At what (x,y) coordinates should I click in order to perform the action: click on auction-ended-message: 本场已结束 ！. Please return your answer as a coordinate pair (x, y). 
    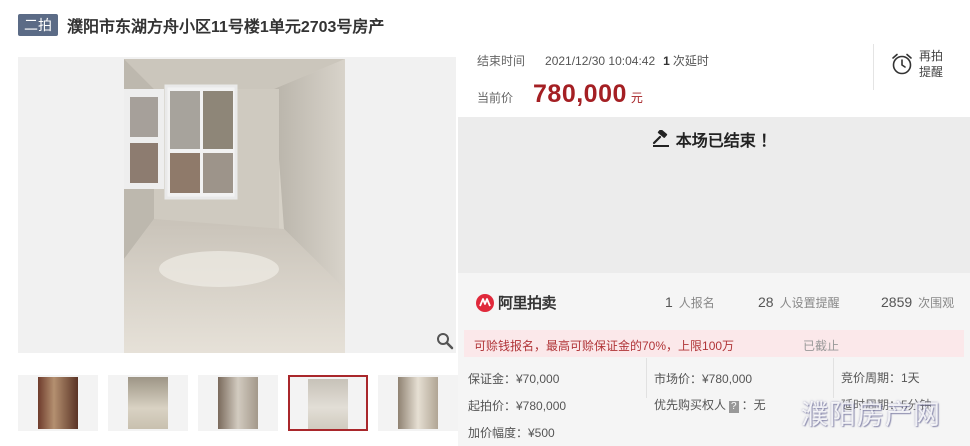
    Looking at the image, I should click on (714, 139).